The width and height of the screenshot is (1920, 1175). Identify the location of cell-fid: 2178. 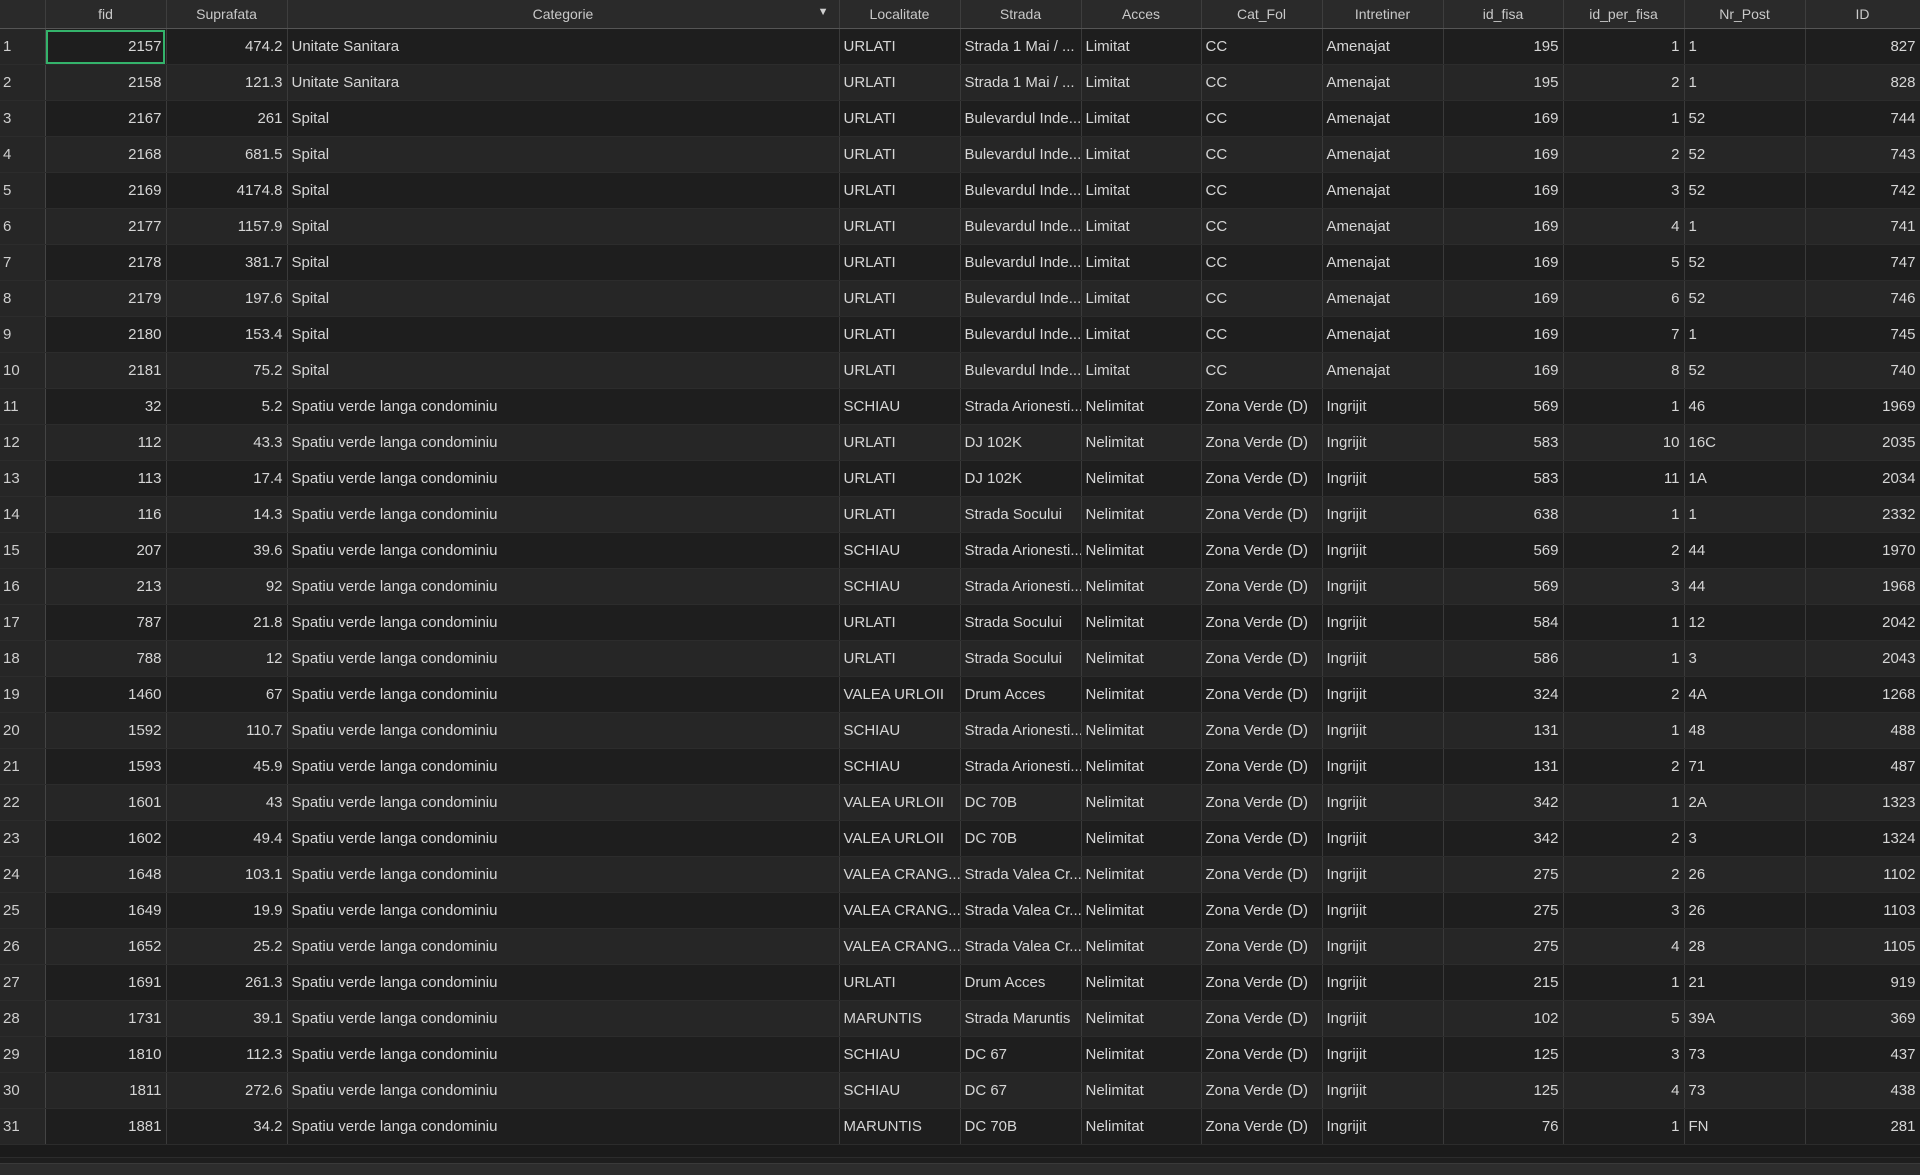
(106, 262).